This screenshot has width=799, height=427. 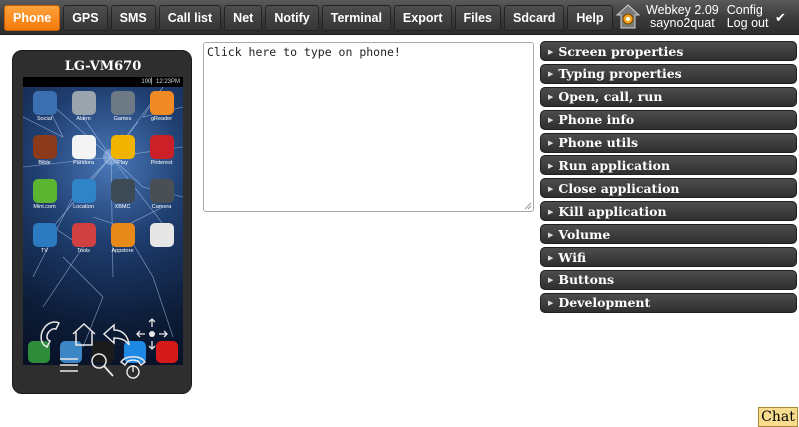 I want to click on menu-button, so click(x=69, y=365).